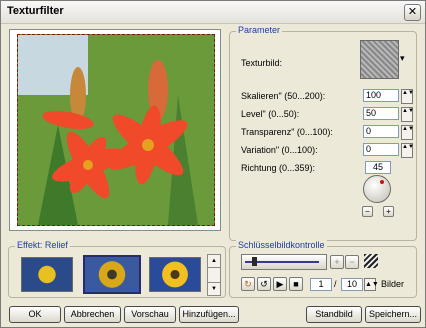  Describe the element at coordinates (248, 284) in the screenshot. I see `loop-button: ↻` at that location.